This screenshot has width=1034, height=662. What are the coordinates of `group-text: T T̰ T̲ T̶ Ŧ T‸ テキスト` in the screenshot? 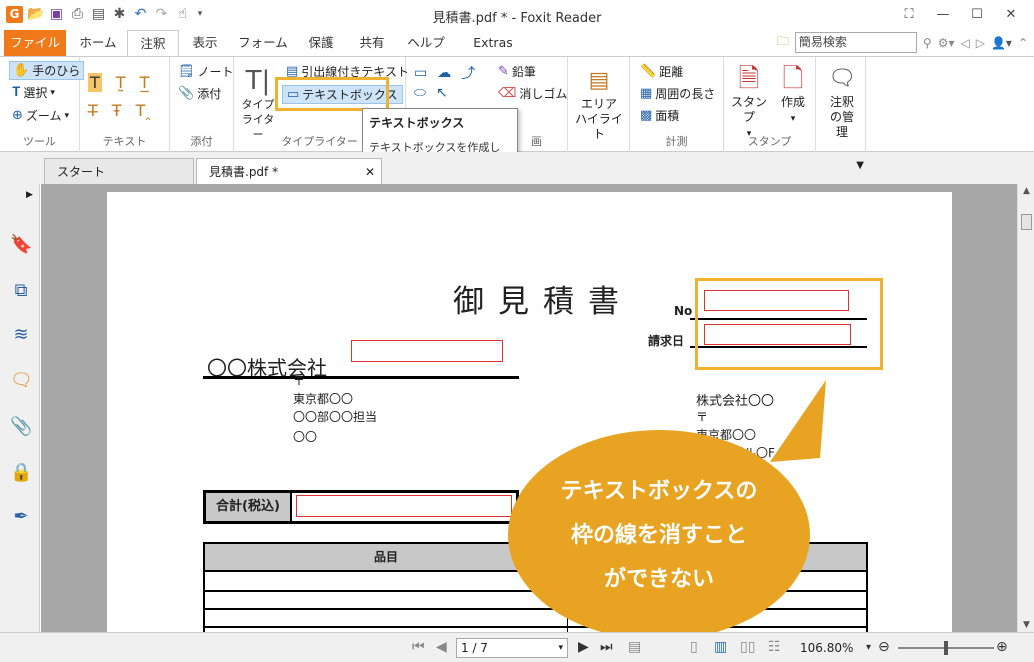 It's located at (125, 105).